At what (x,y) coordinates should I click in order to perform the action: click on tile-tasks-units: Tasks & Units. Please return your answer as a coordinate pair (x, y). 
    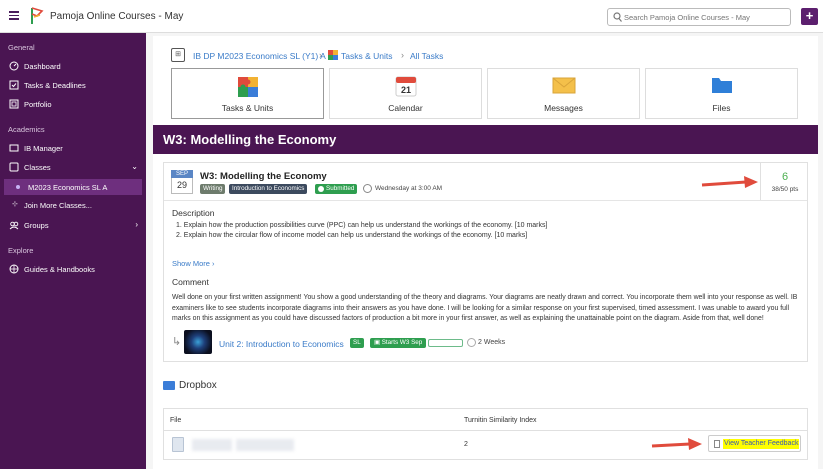
    Looking at the image, I should click on (247, 93).